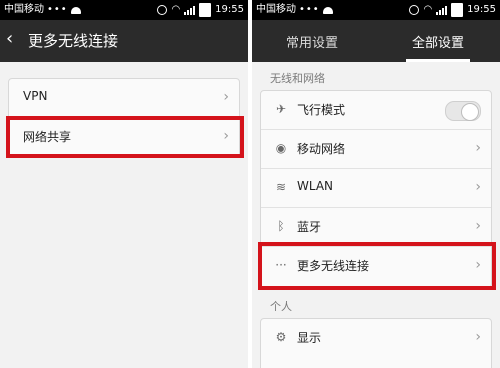  Describe the element at coordinates (47, 137) in the screenshot. I see `row-label: 网络共享` at that location.